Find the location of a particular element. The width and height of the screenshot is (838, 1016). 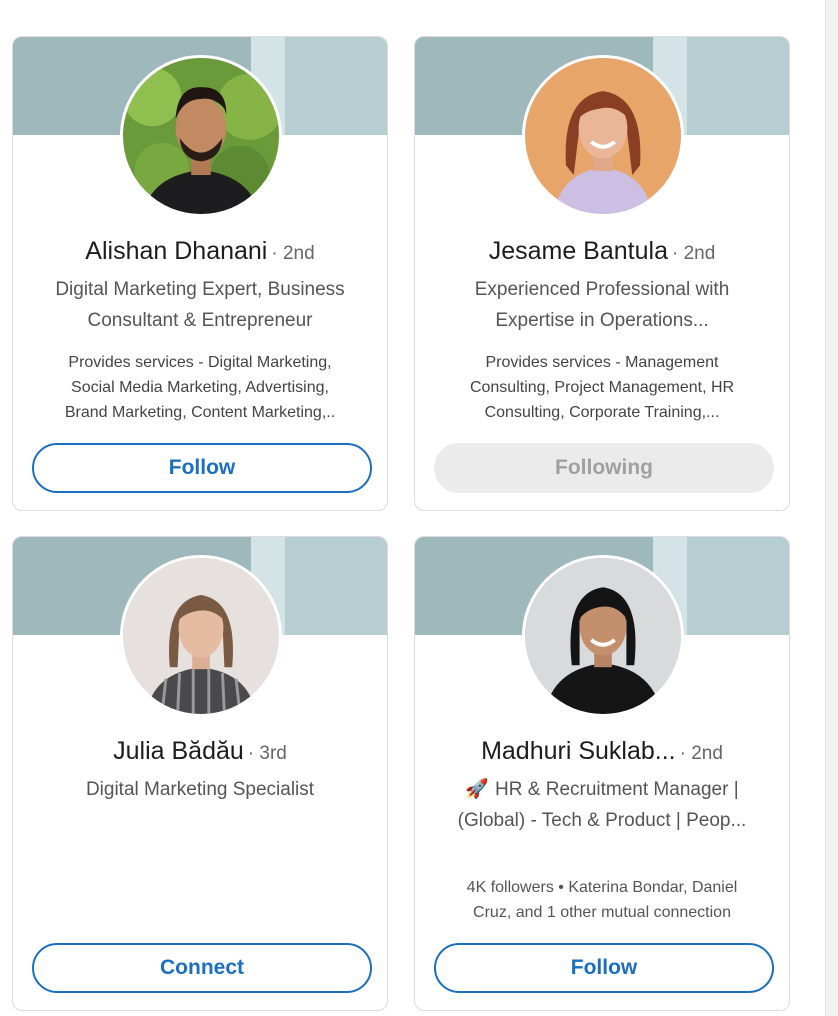

rocket-icon: 🚀 is located at coordinates (477, 789).